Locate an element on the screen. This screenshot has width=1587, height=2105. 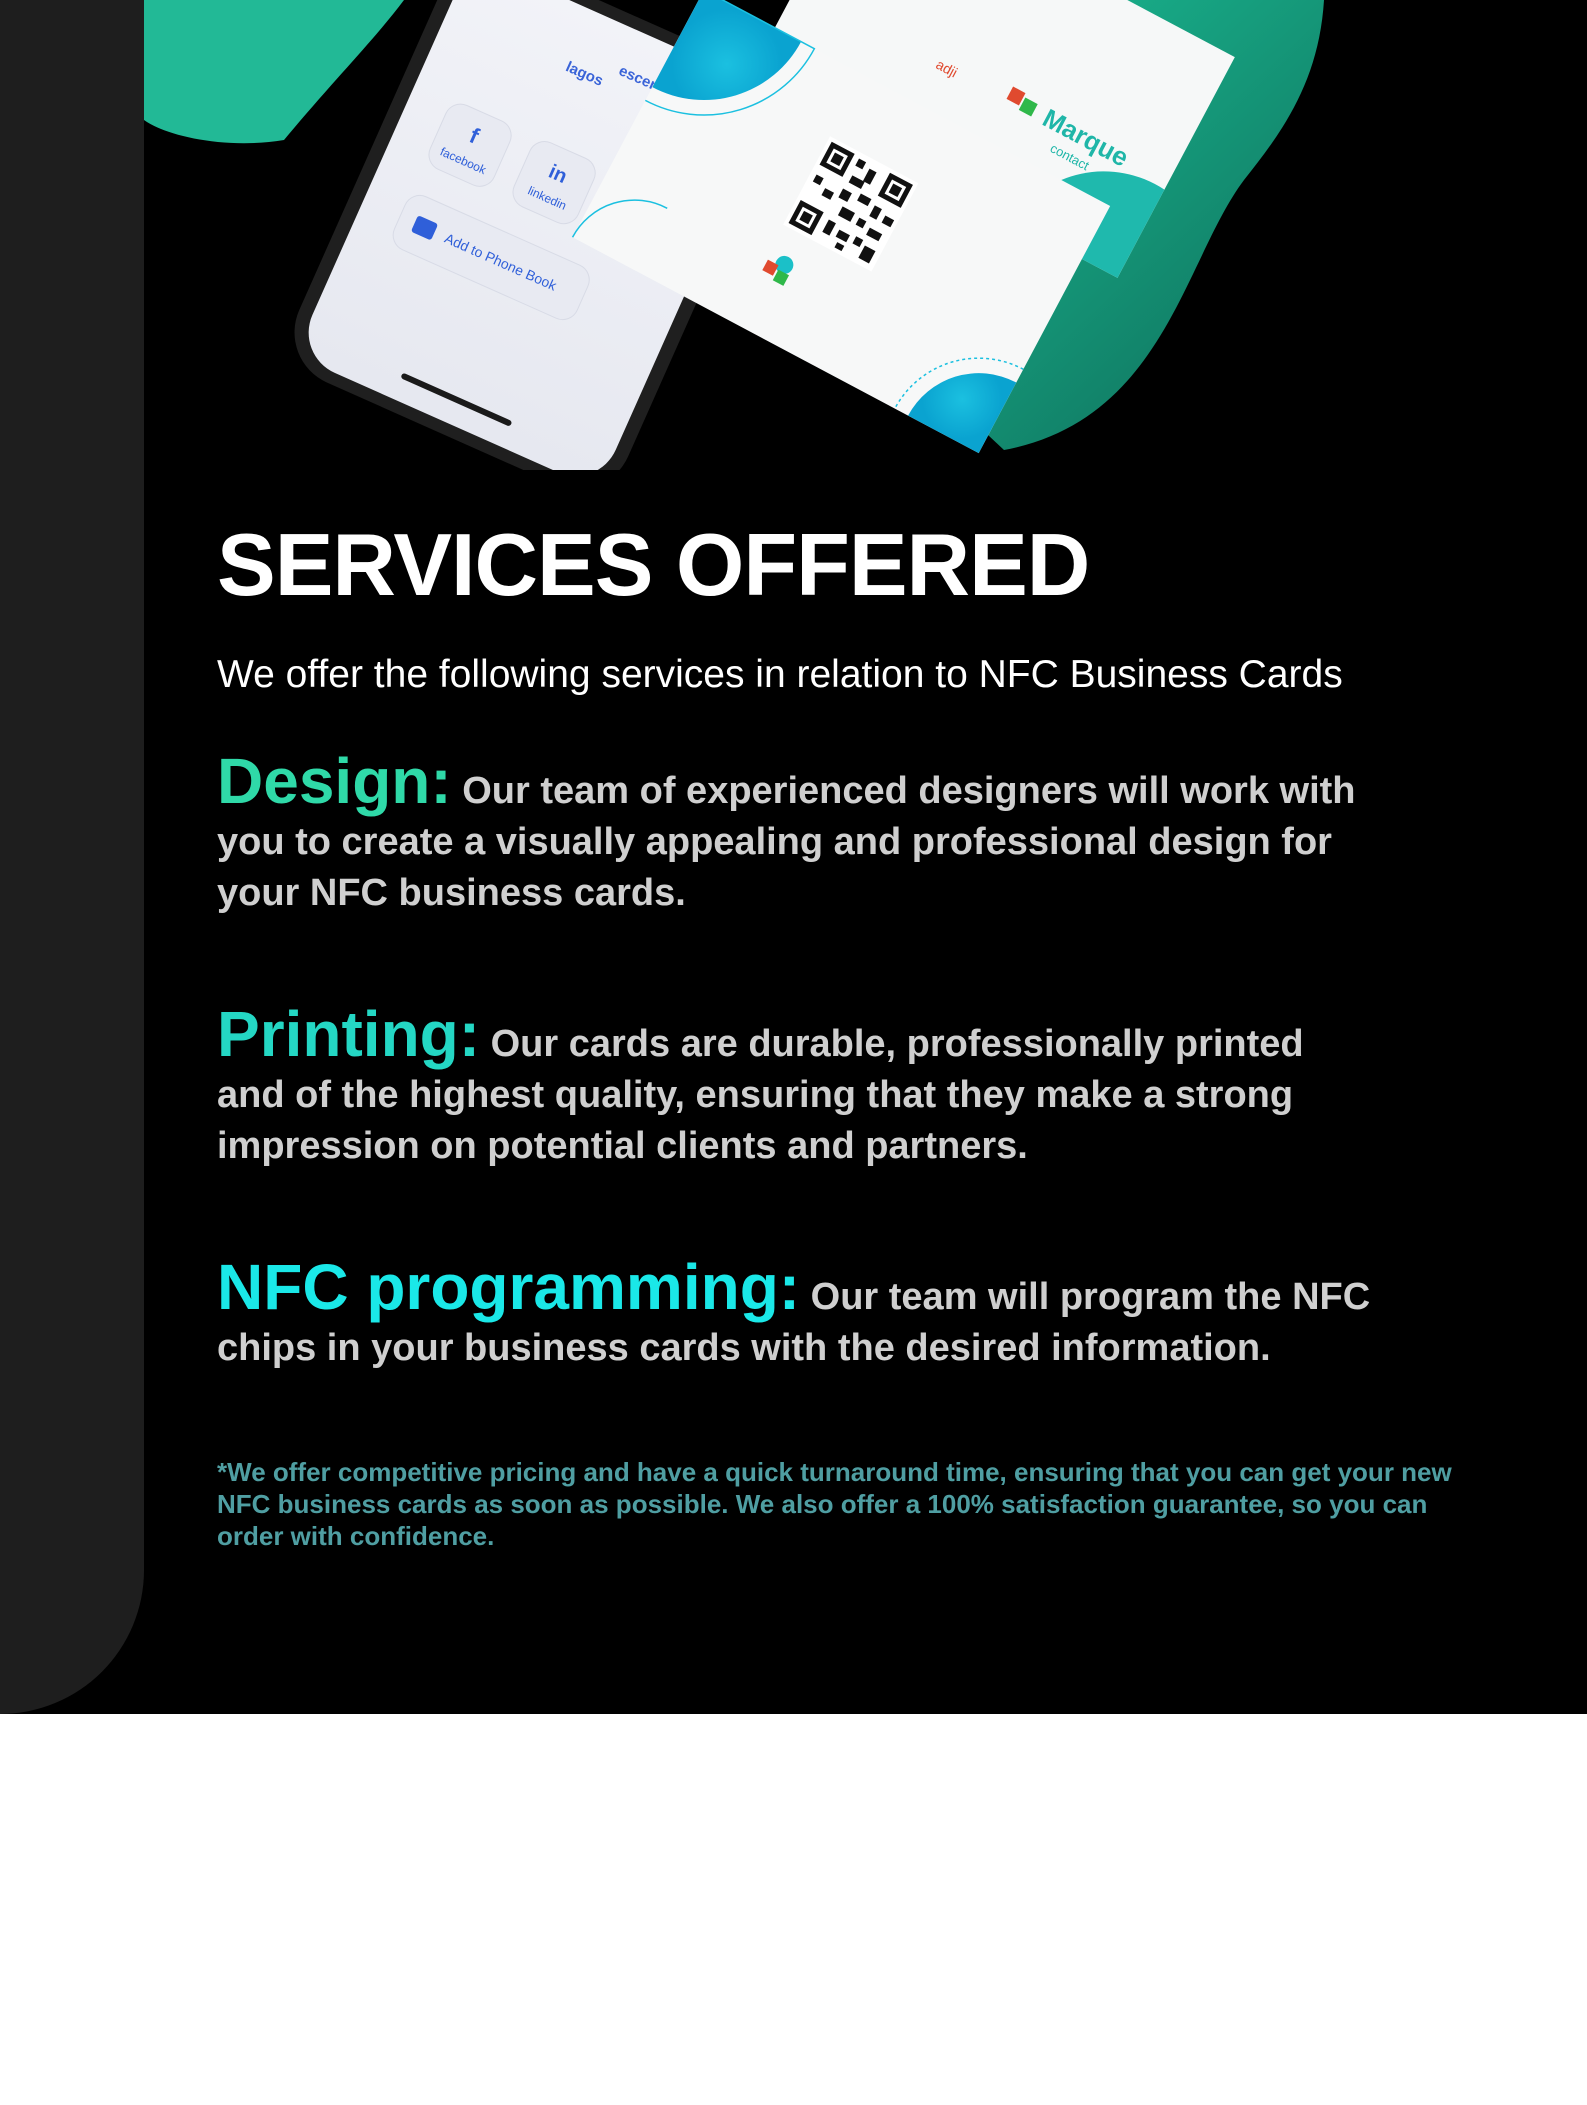
service-nfc-programming-term: NFC programming: is located at coordinates (509, 1287).